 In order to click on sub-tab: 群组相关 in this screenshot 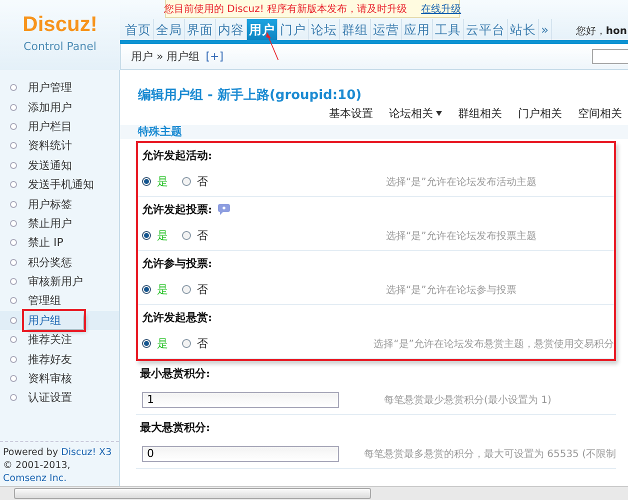, I will do `click(480, 113)`.